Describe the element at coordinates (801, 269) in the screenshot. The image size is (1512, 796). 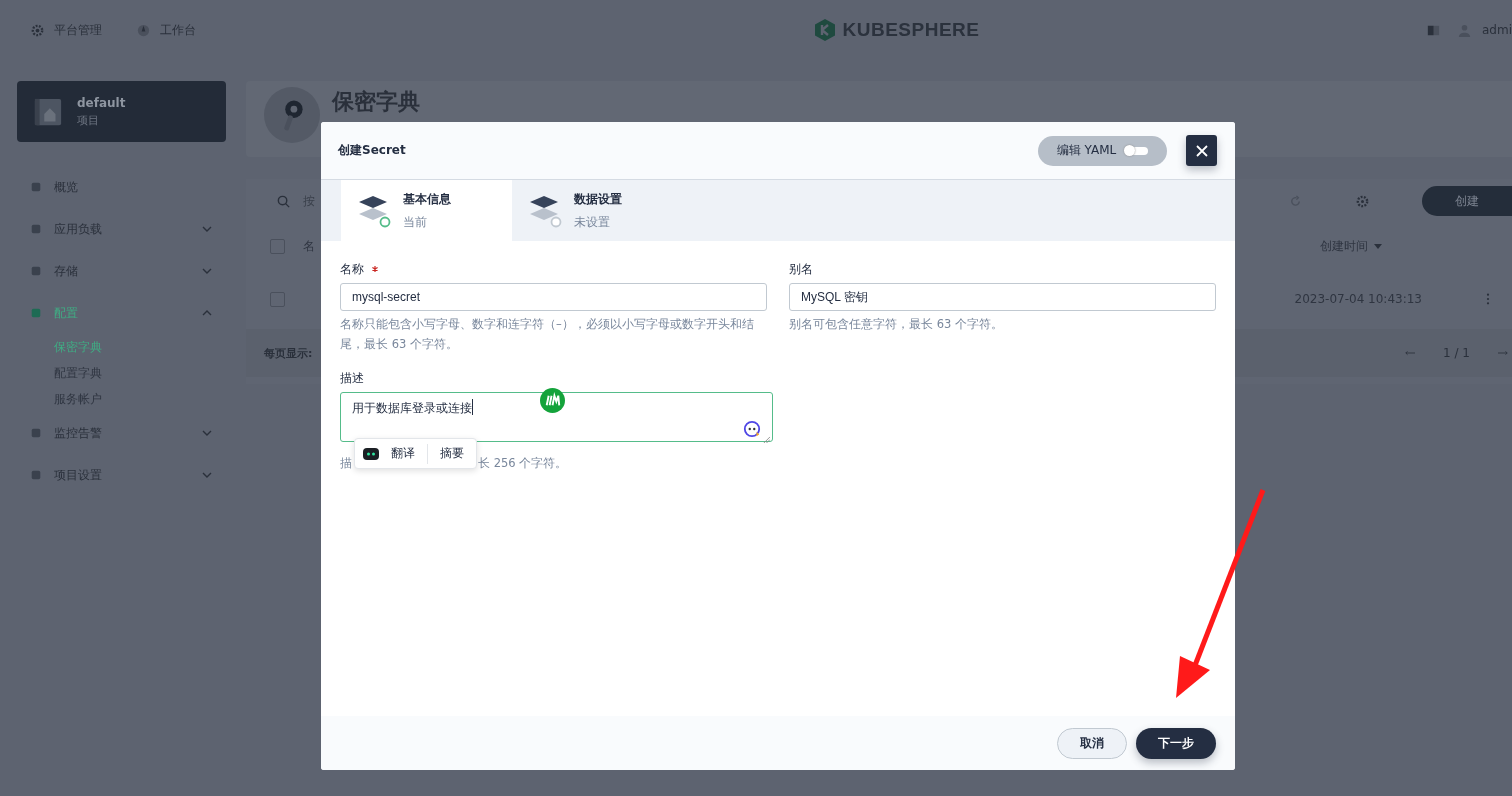
I see `field-label: 别名` at that location.